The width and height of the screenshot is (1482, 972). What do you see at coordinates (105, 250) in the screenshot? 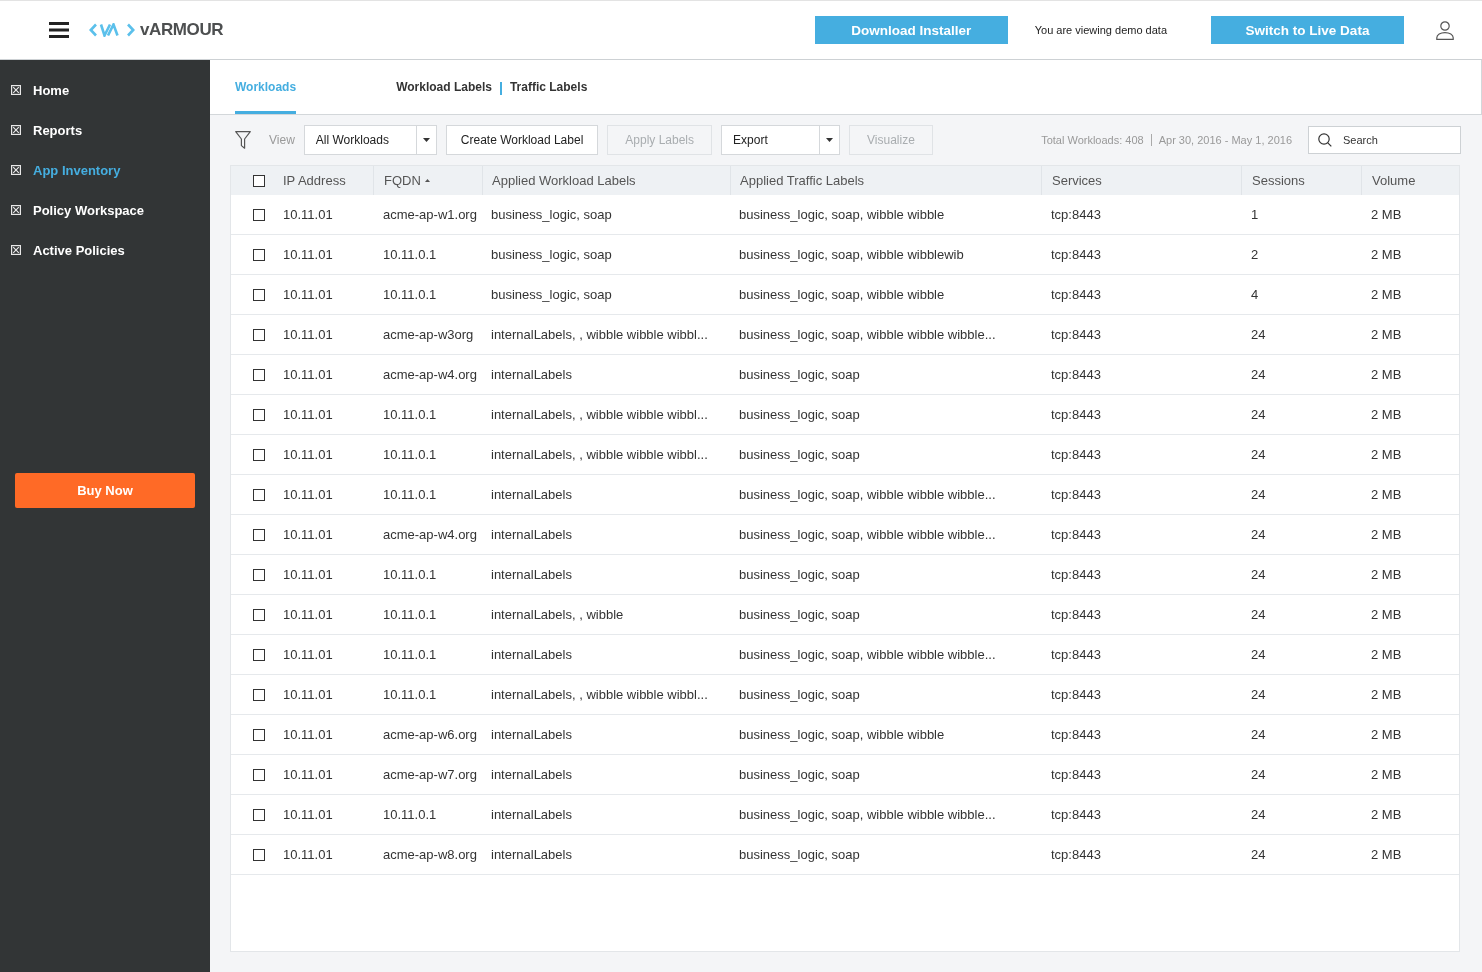
I see `sidebar-item: Active Policies` at bounding box center [105, 250].